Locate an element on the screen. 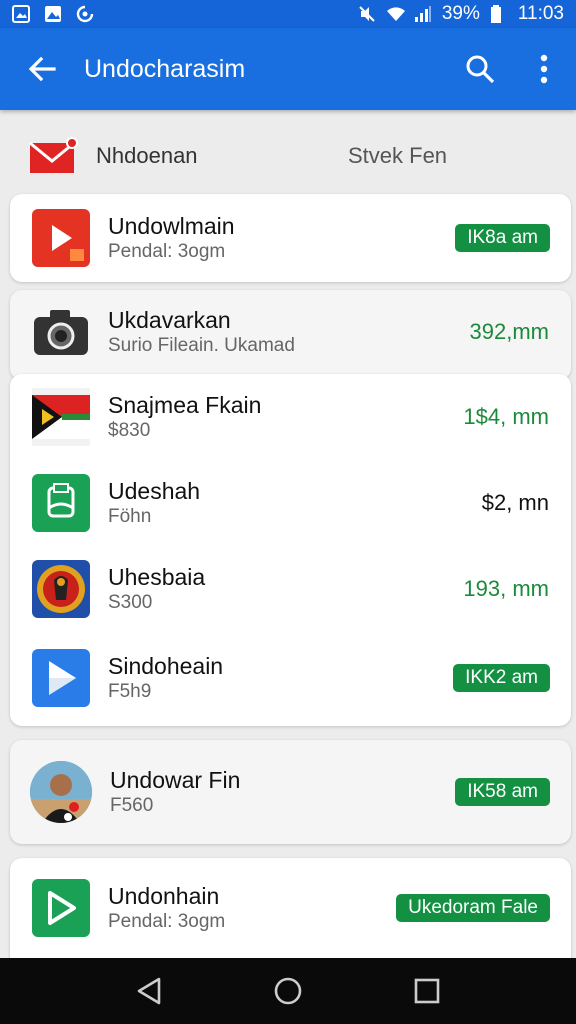  triangle-back-icon is located at coordinates (149, 991).